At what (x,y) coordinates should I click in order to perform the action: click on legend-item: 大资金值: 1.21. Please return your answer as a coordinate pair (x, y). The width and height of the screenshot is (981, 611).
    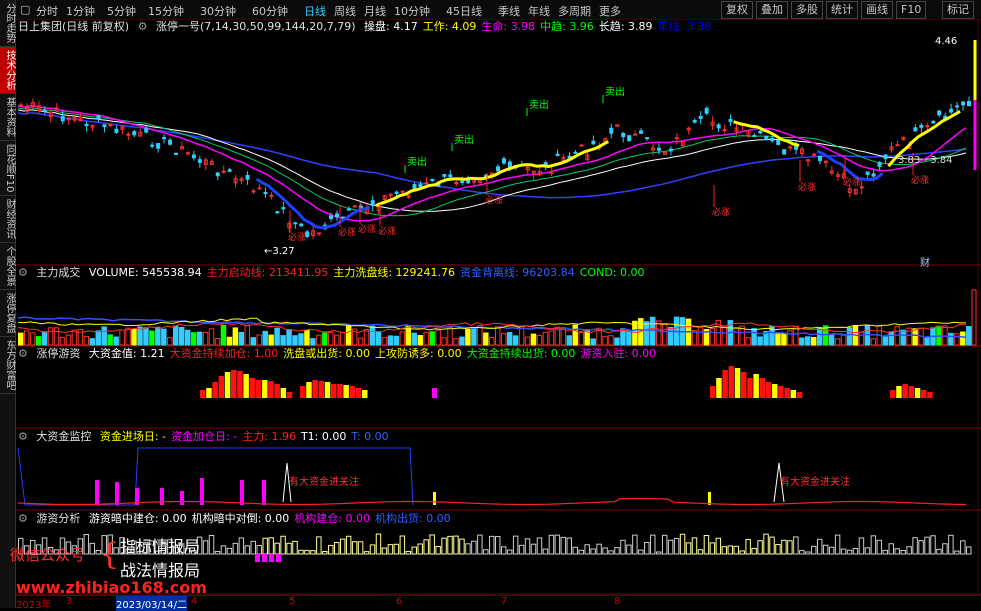
    Looking at the image, I should click on (126, 353).